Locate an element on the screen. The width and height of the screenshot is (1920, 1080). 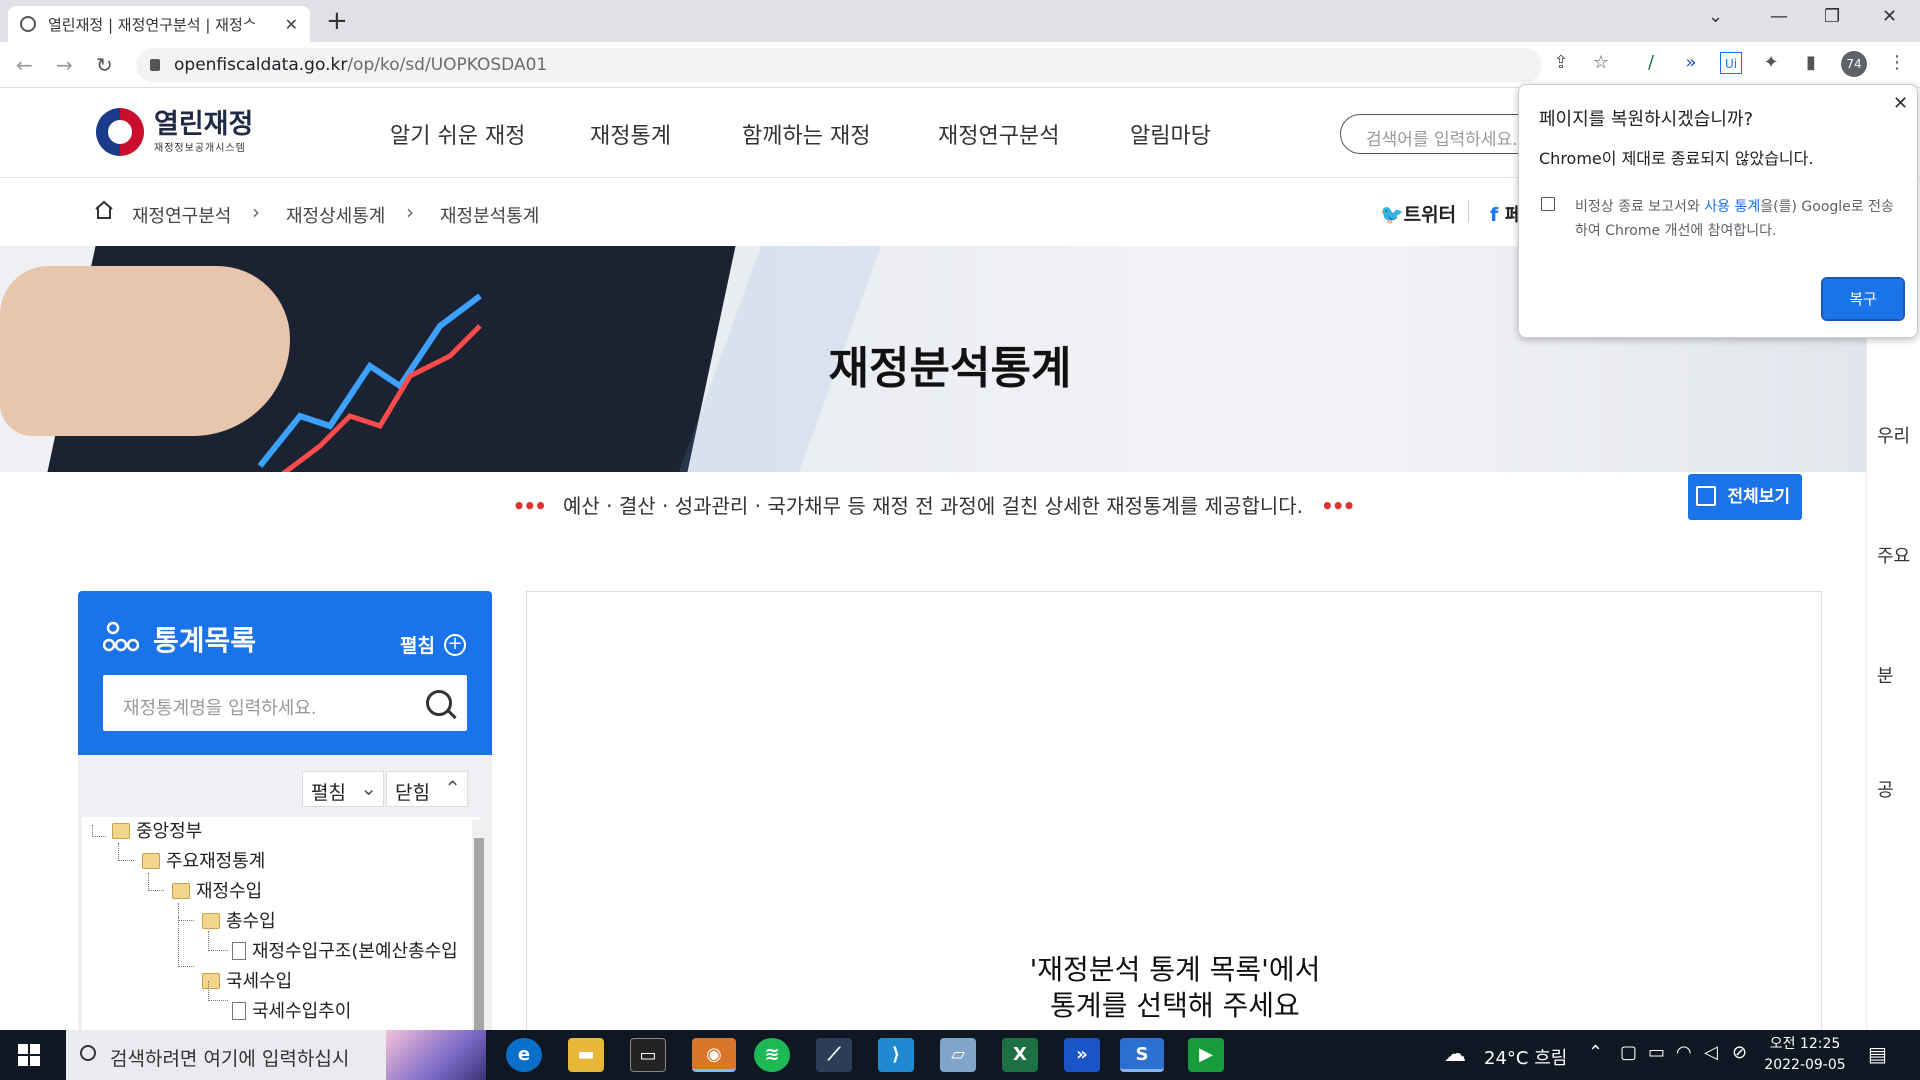
chevron-up-icon: ⌃ is located at coordinates (1595, 1052).